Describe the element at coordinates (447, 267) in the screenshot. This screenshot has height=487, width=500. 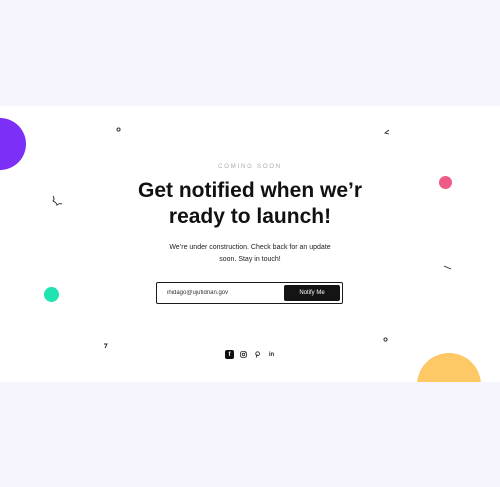
I see `dash-doodle-icon` at that location.